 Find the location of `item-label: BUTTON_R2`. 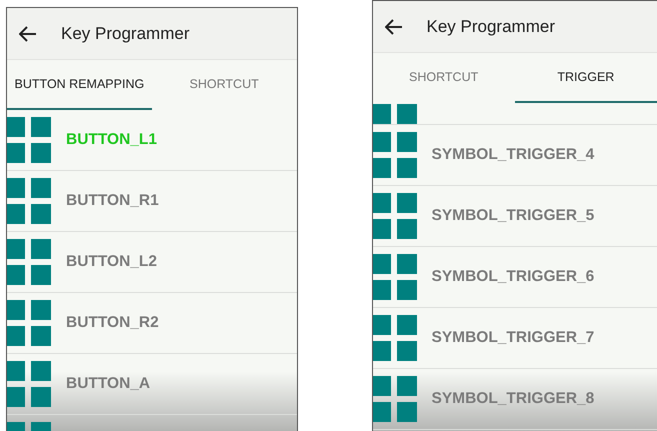

item-label: BUTTON_R2 is located at coordinates (112, 323).